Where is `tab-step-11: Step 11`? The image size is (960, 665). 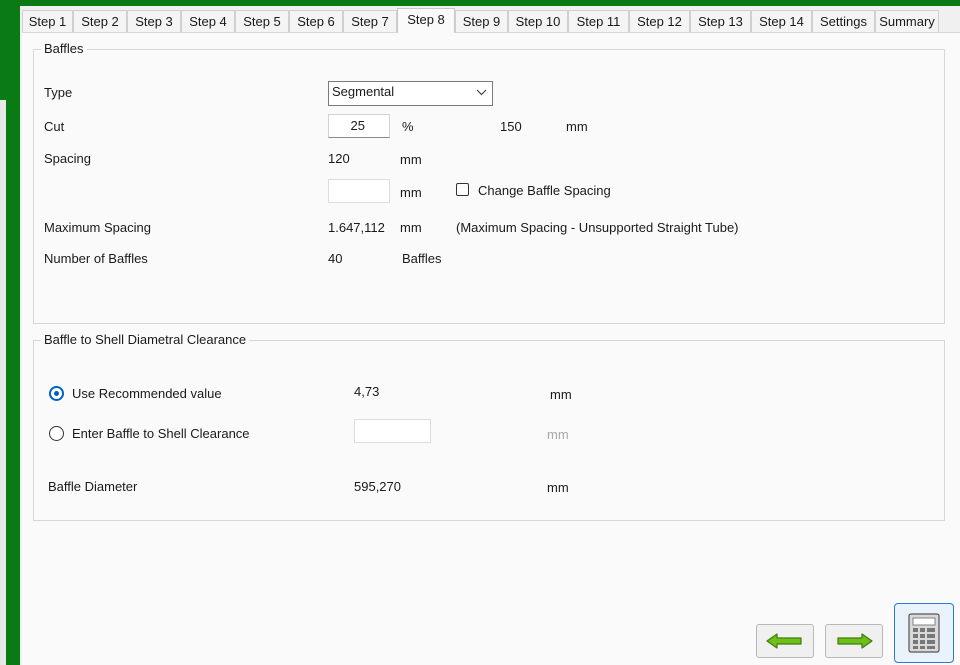 tab-step-11: Step 11 is located at coordinates (598, 21).